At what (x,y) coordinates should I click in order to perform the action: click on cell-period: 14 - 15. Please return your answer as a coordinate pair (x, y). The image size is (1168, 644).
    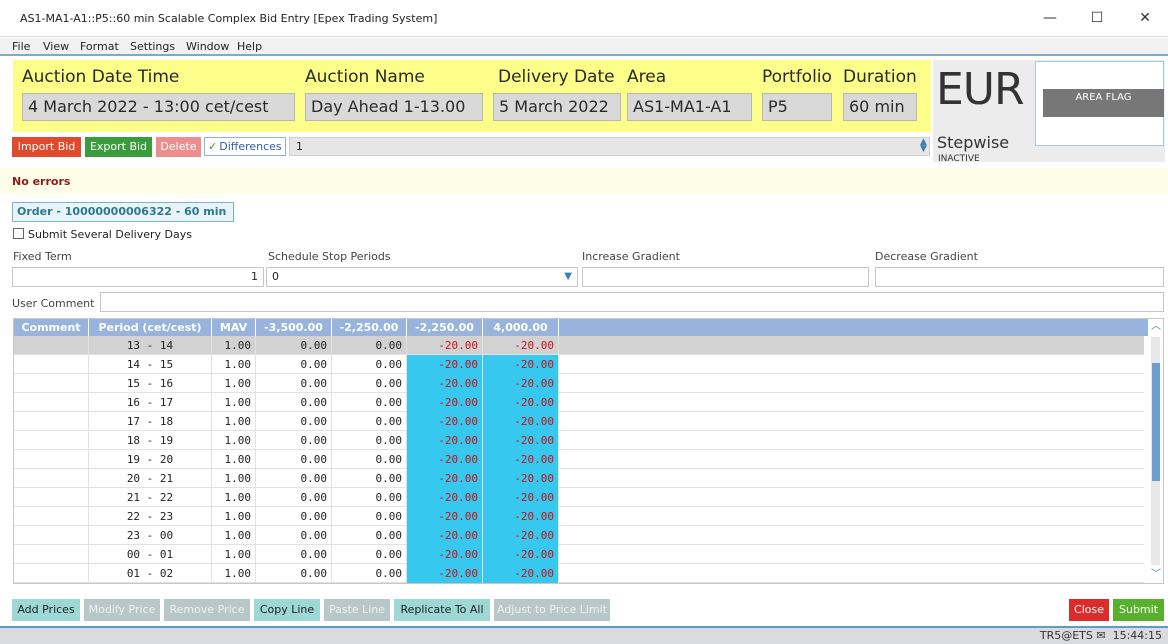
    Looking at the image, I should click on (150, 364).